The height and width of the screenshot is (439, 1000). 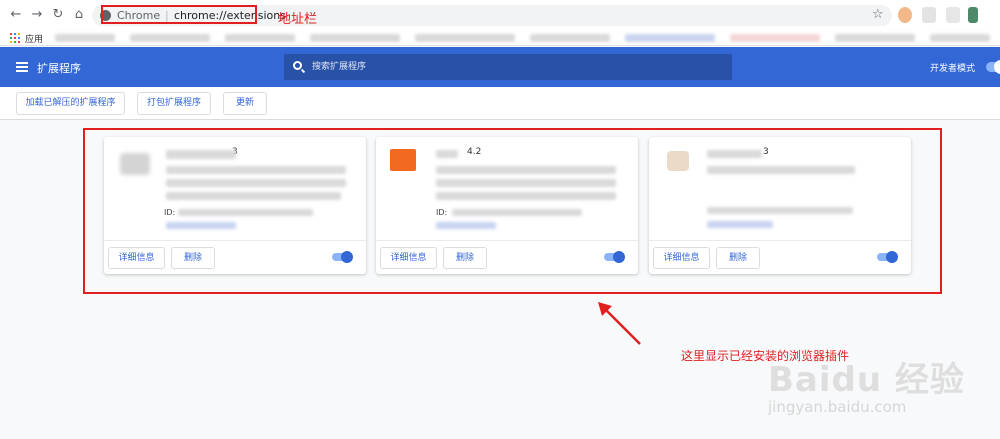 What do you see at coordinates (507, 205) in the screenshot?
I see `extension-card: 4.2 ID: 详细信息 删除` at bounding box center [507, 205].